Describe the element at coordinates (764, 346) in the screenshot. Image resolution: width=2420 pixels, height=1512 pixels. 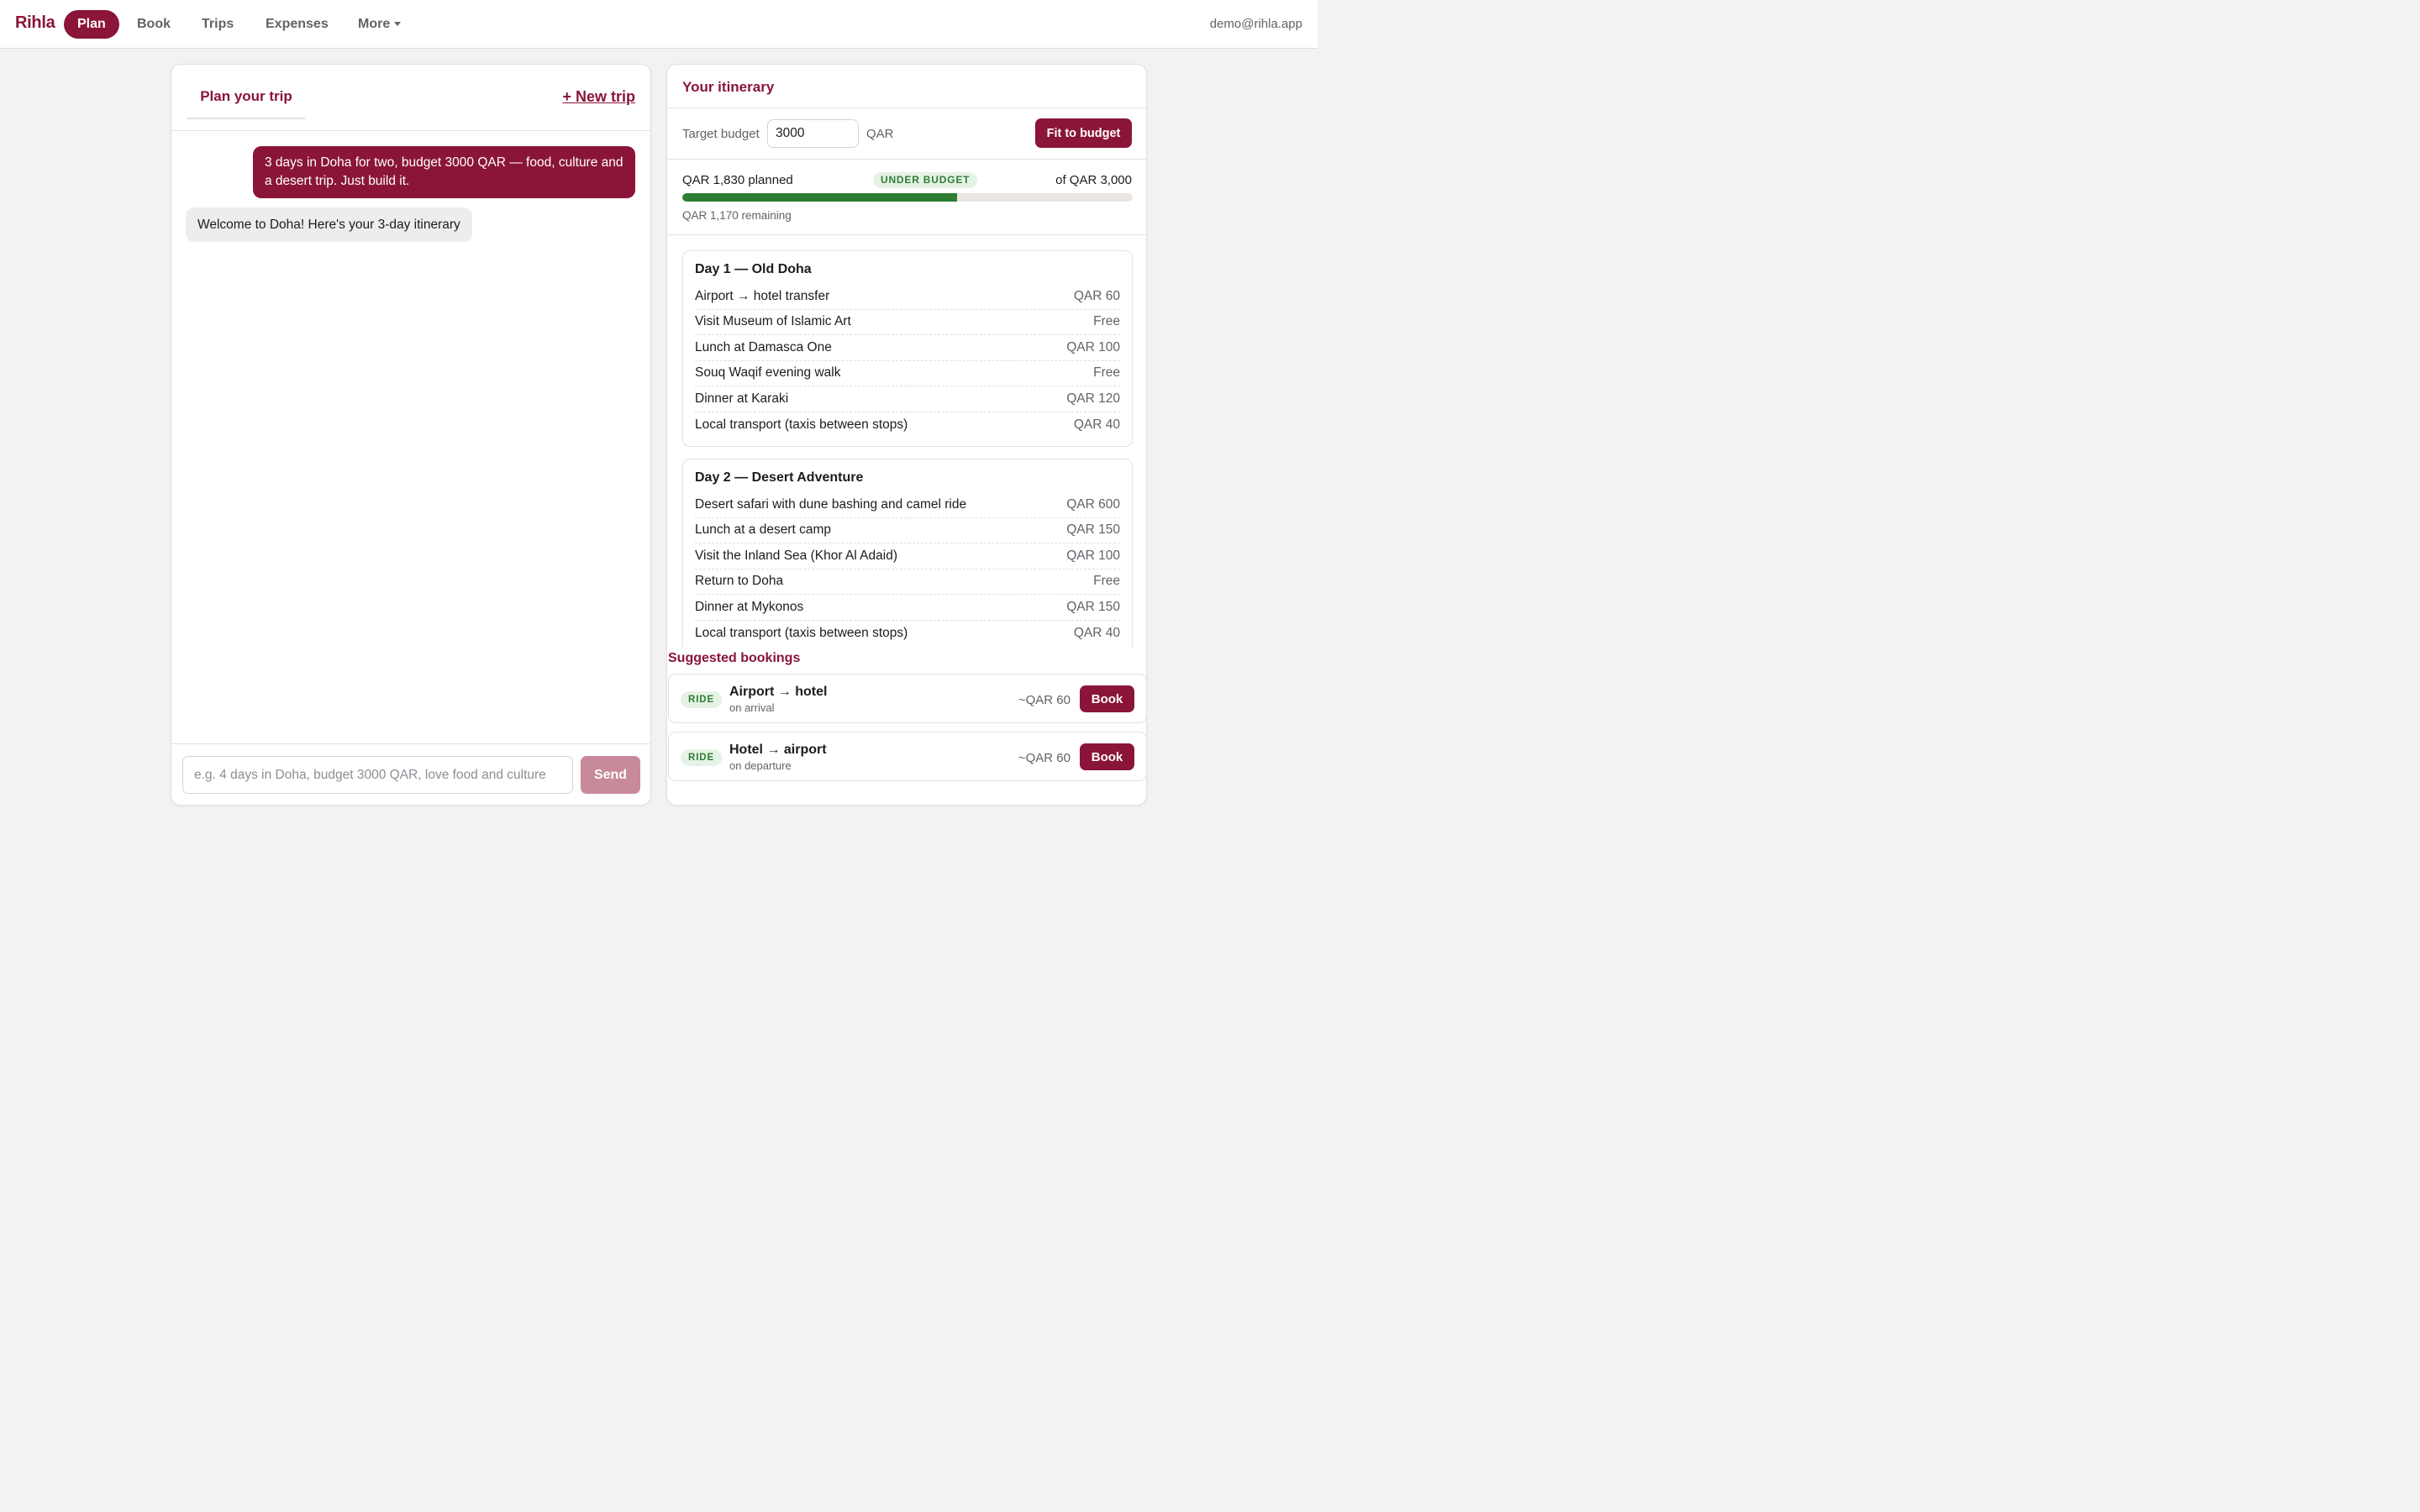
I see `item-name: Lunch at Damasca One` at that location.